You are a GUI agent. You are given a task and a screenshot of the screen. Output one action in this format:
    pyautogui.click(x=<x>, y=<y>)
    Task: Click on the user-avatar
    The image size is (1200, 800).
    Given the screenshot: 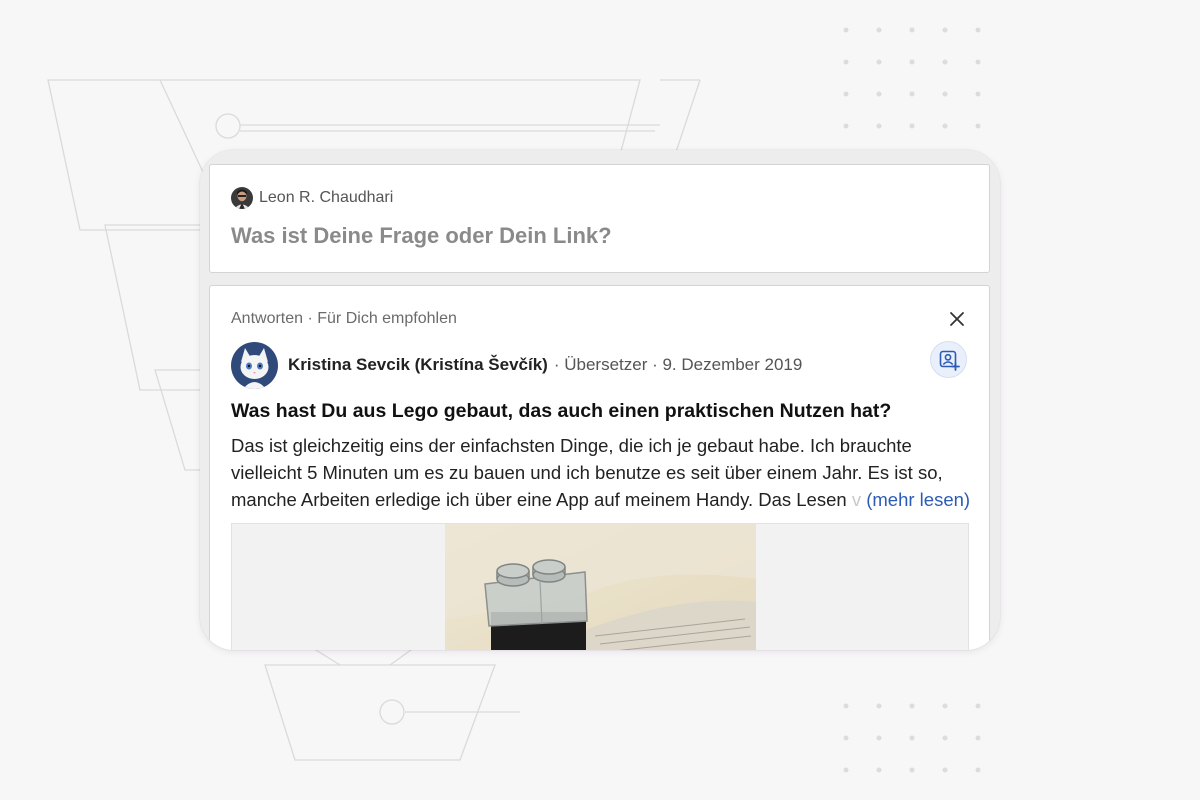 What is the action you would take?
    pyautogui.click(x=242, y=198)
    